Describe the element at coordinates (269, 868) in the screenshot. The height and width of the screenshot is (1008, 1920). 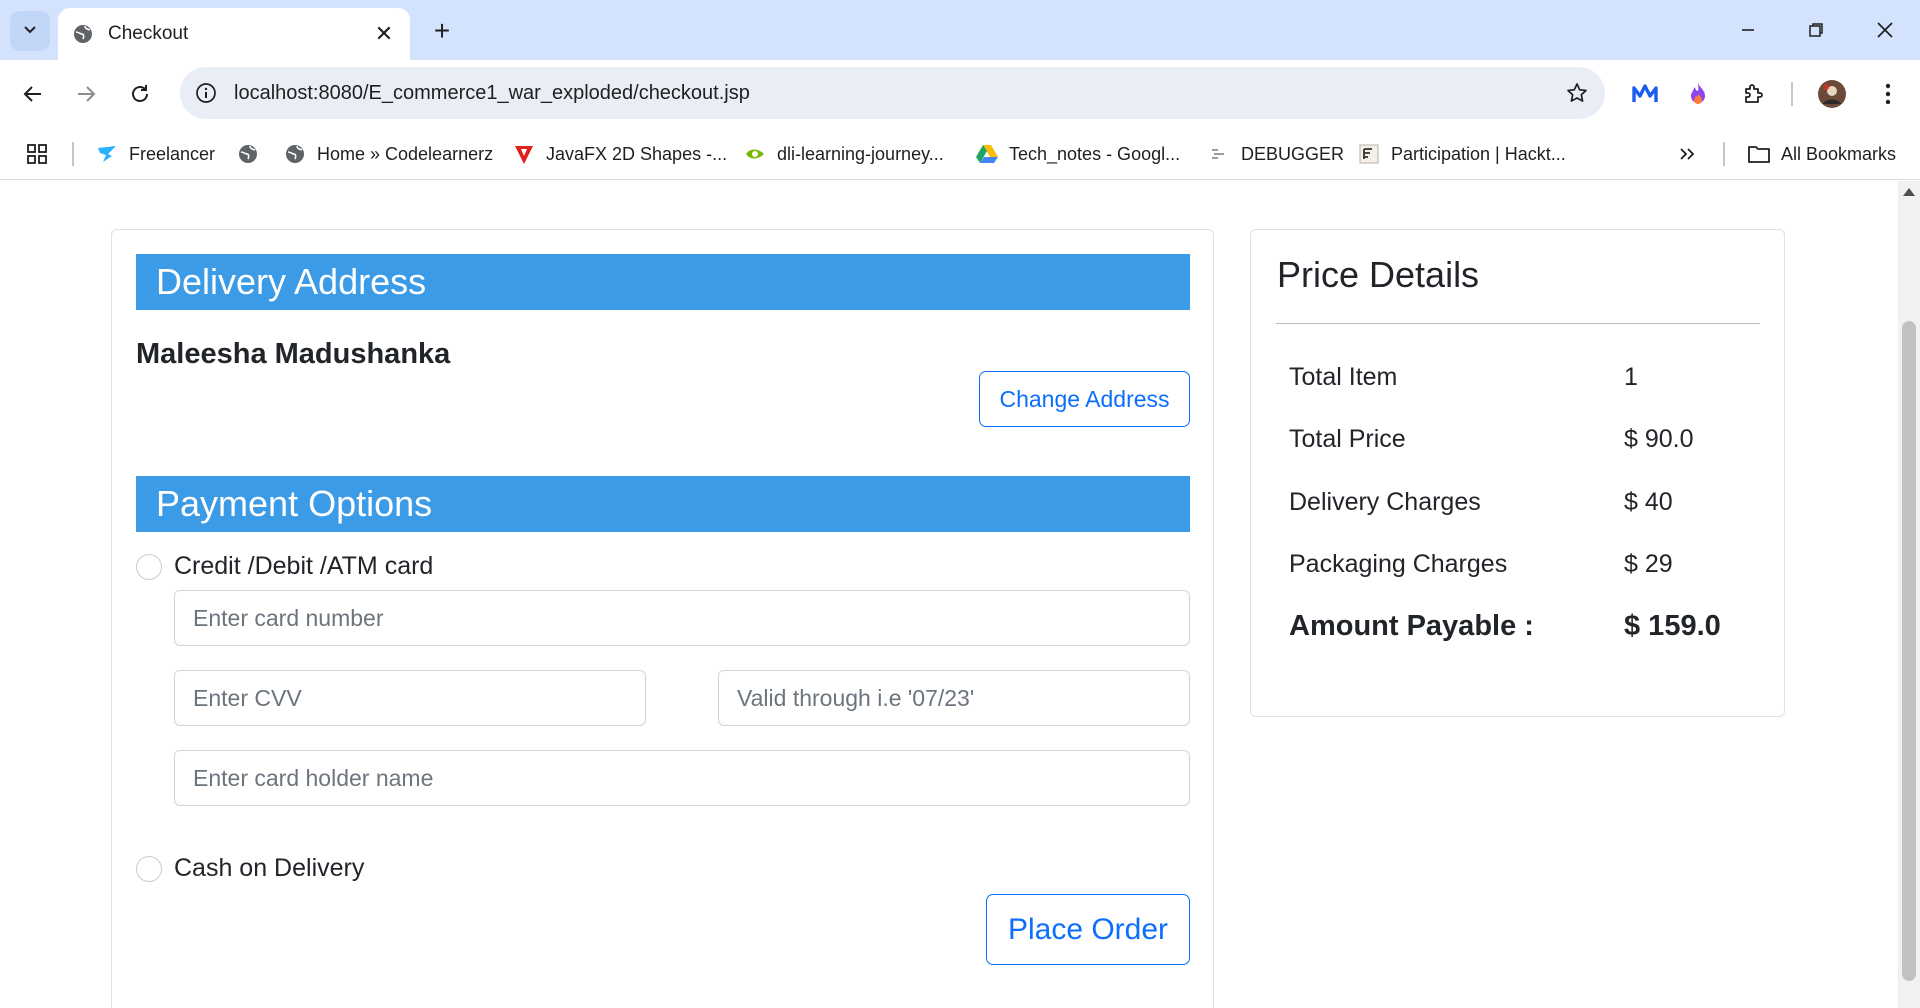
I see `cod-option-label: Cash on Delivery` at that location.